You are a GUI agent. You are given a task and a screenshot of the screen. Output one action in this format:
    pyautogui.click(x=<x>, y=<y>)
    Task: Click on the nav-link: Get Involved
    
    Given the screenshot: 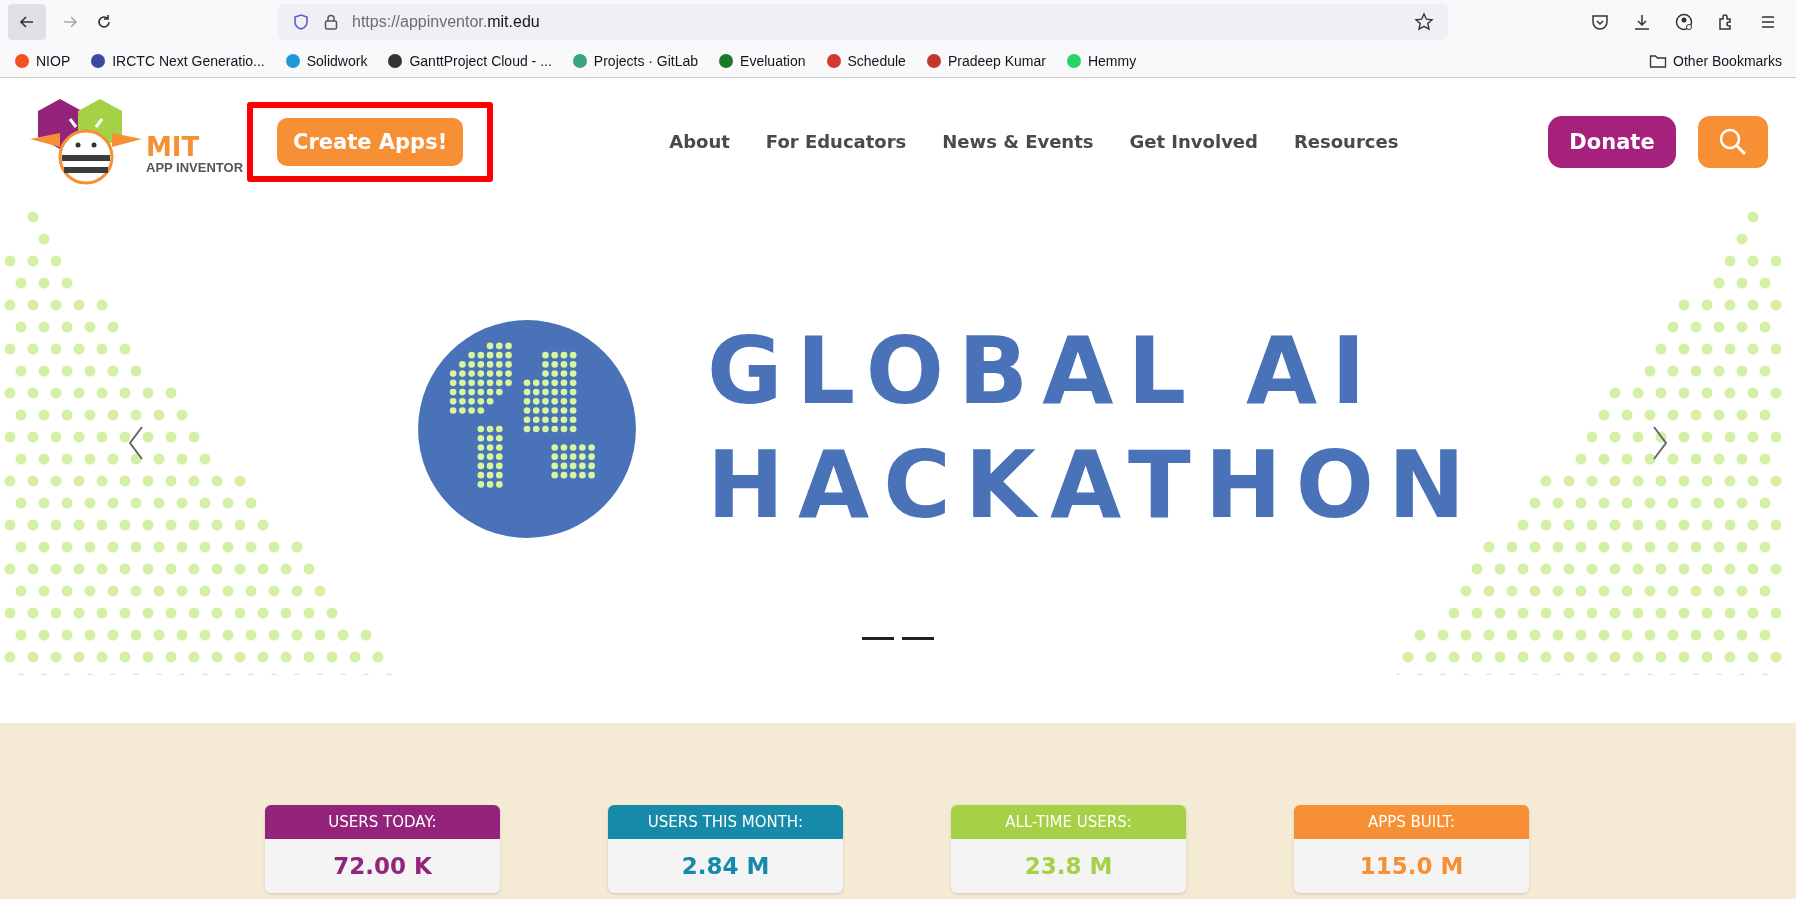 What is the action you would take?
    pyautogui.click(x=1193, y=141)
    